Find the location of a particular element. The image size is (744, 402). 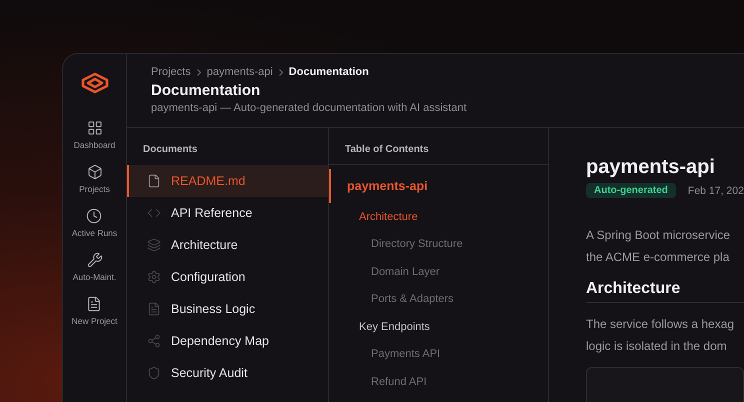

document-item: Business Logic is located at coordinates (227, 309).